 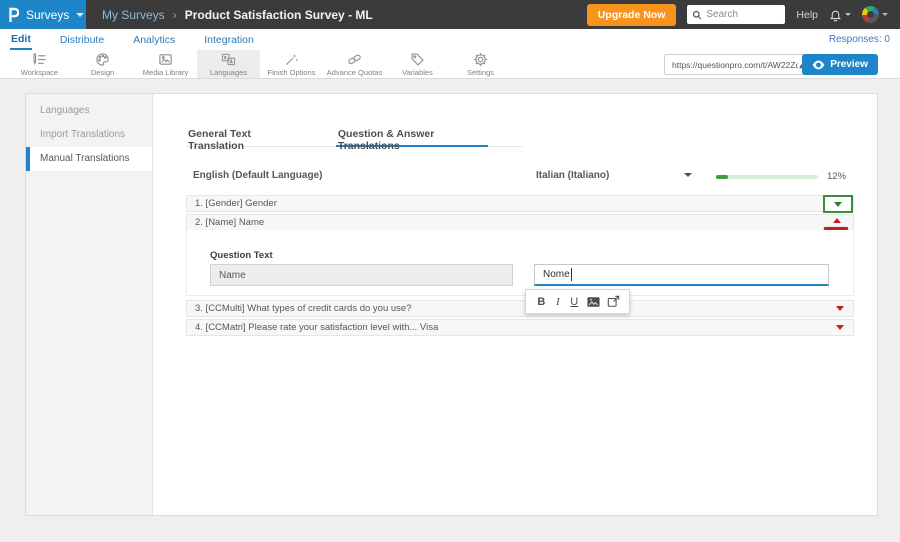 I want to click on preview-button: Preview, so click(x=840, y=64).